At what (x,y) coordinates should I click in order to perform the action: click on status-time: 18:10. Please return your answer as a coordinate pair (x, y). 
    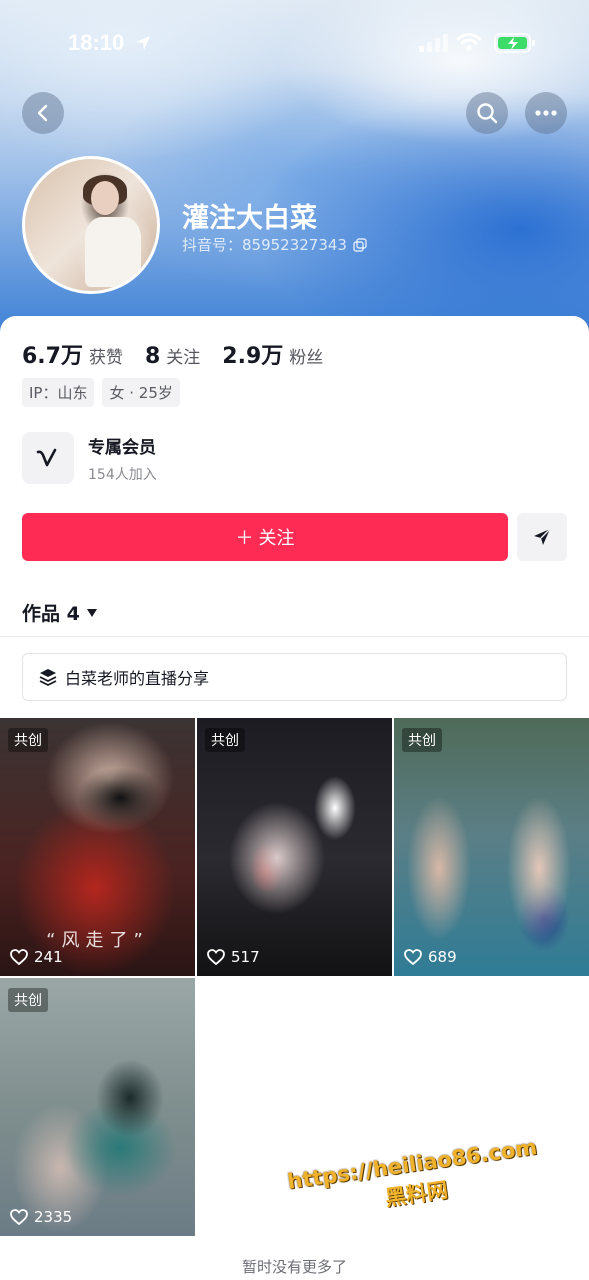
    Looking at the image, I should click on (96, 42).